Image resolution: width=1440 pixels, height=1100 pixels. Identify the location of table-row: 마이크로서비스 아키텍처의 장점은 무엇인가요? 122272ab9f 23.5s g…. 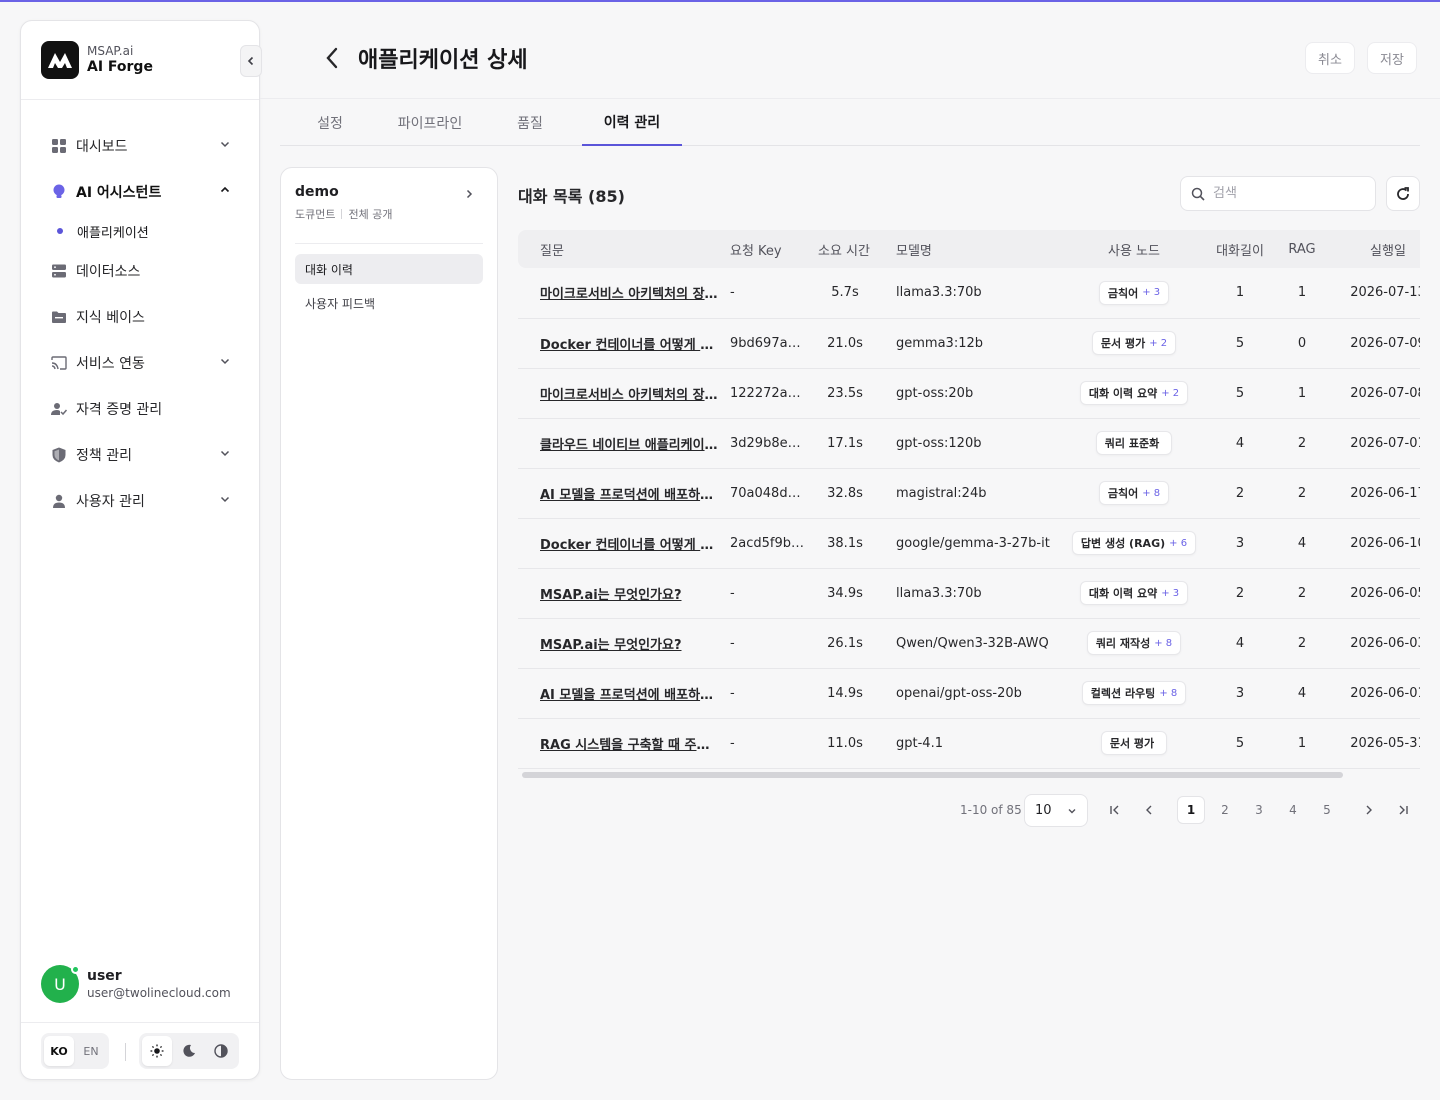
(969, 393).